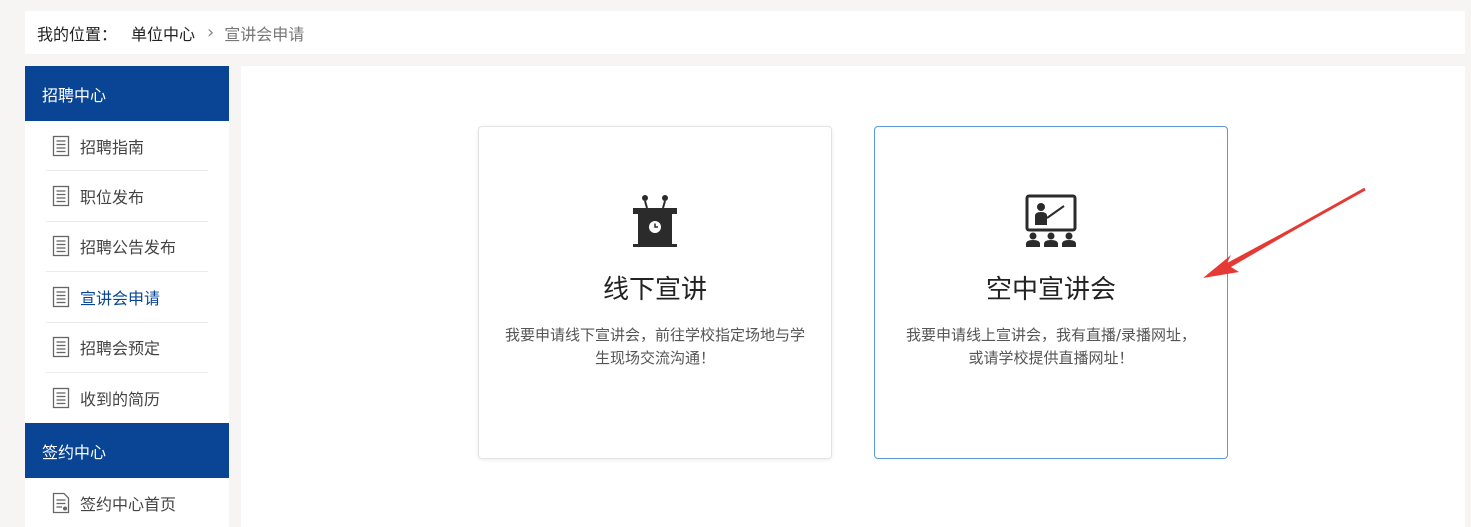 The height and width of the screenshot is (527, 1471). I want to click on sidebar-item-sign-home: 签约中心首页, so click(127, 502).